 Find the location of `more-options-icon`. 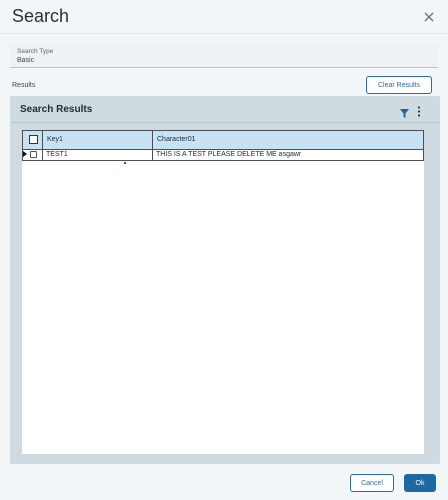

more-options-icon is located at coordinates (419, 110).